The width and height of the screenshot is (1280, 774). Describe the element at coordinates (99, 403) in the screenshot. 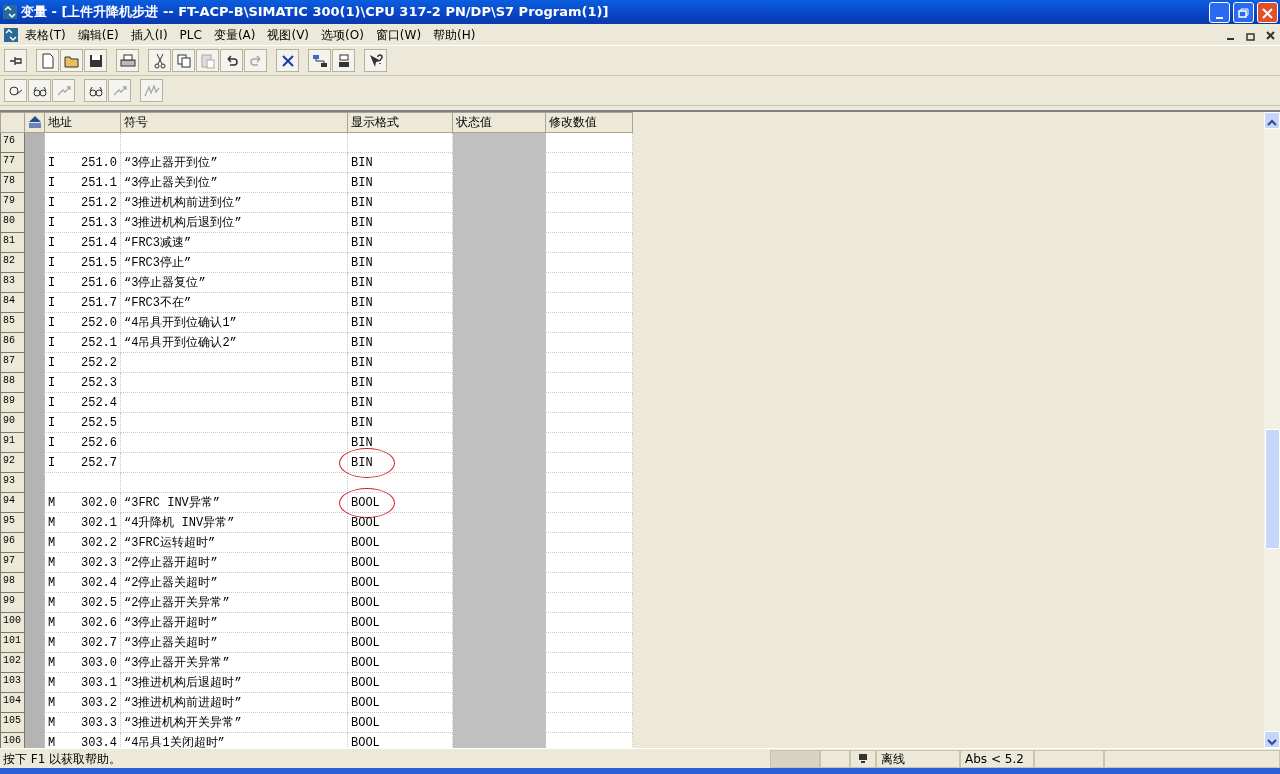

I see `address-cell-text: 252.4` at that location.